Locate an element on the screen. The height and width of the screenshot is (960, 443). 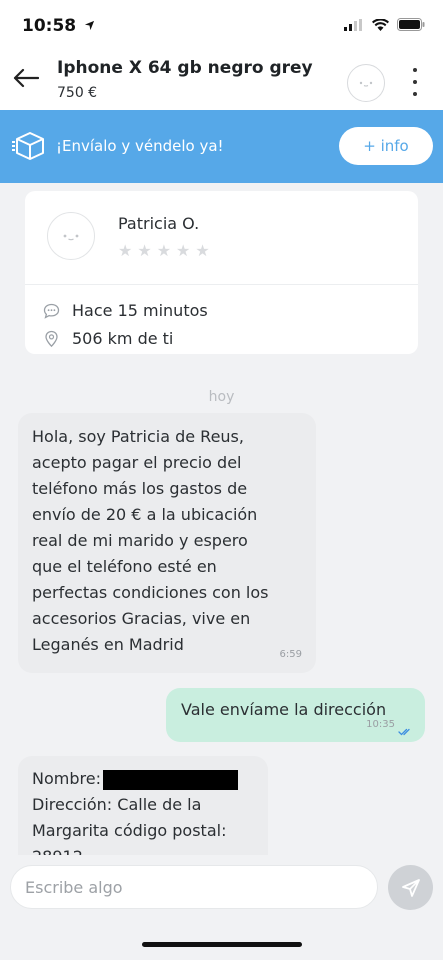
divider is located at coordinates (221, 284).